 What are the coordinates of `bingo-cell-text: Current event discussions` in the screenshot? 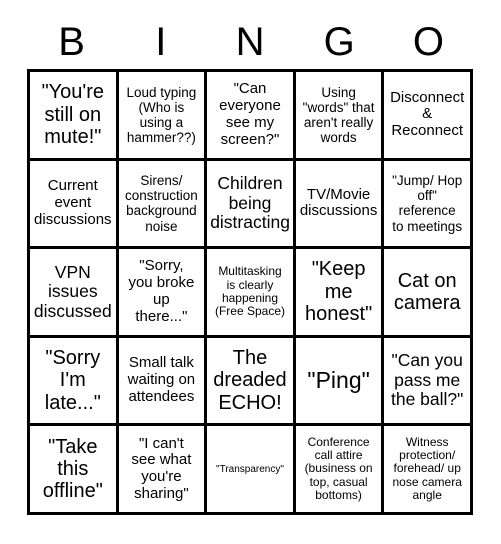 It's located at (73, 202).